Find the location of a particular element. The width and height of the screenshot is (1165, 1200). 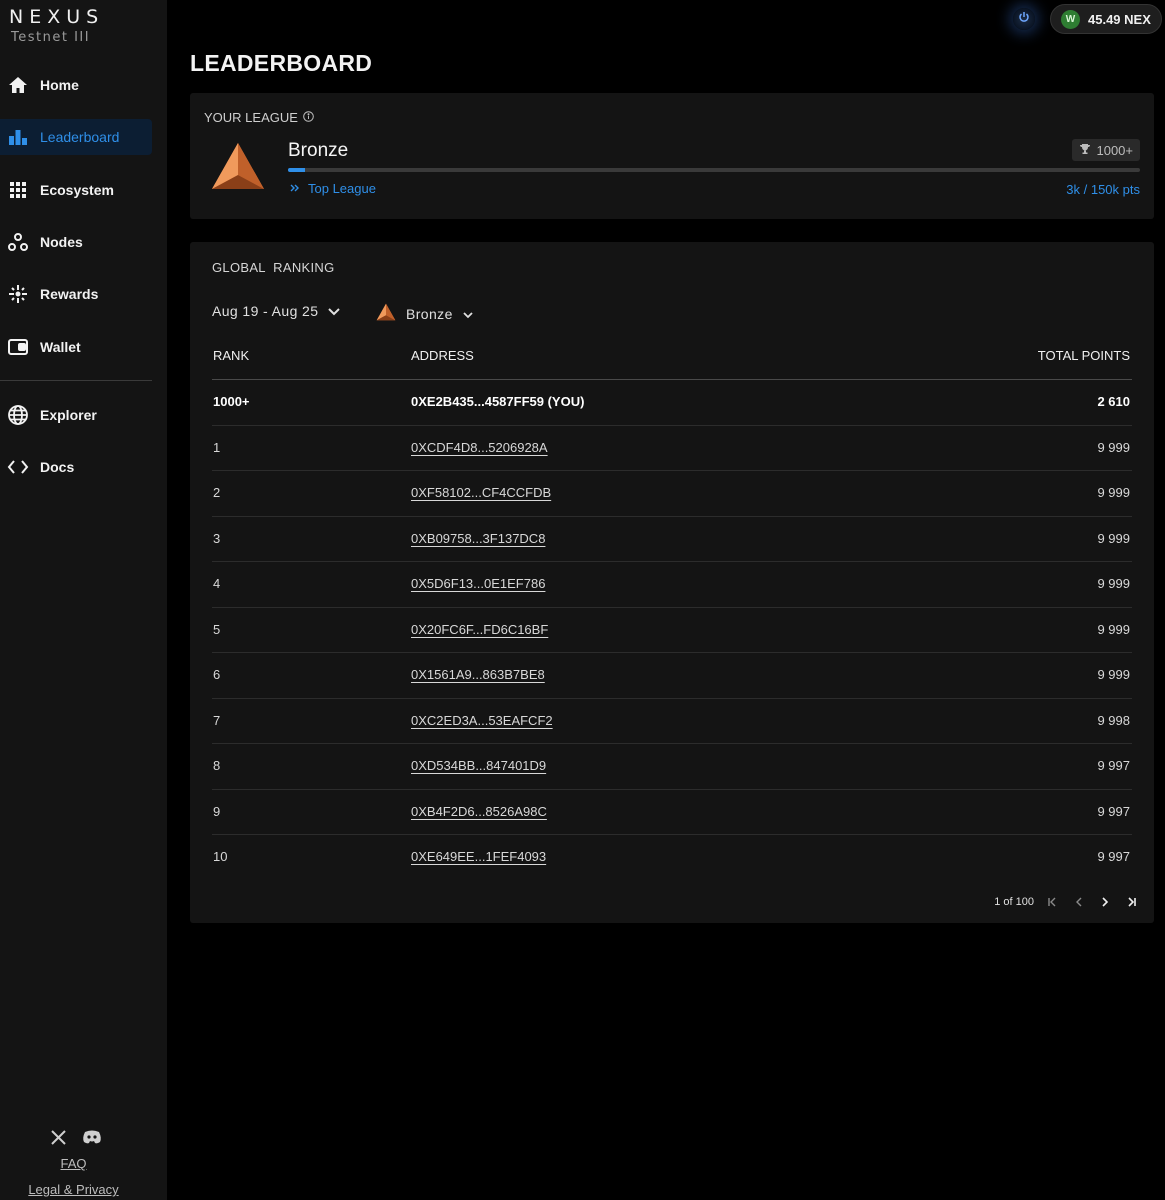

faq-link: FAQ is located at coordinates (73, 1163).